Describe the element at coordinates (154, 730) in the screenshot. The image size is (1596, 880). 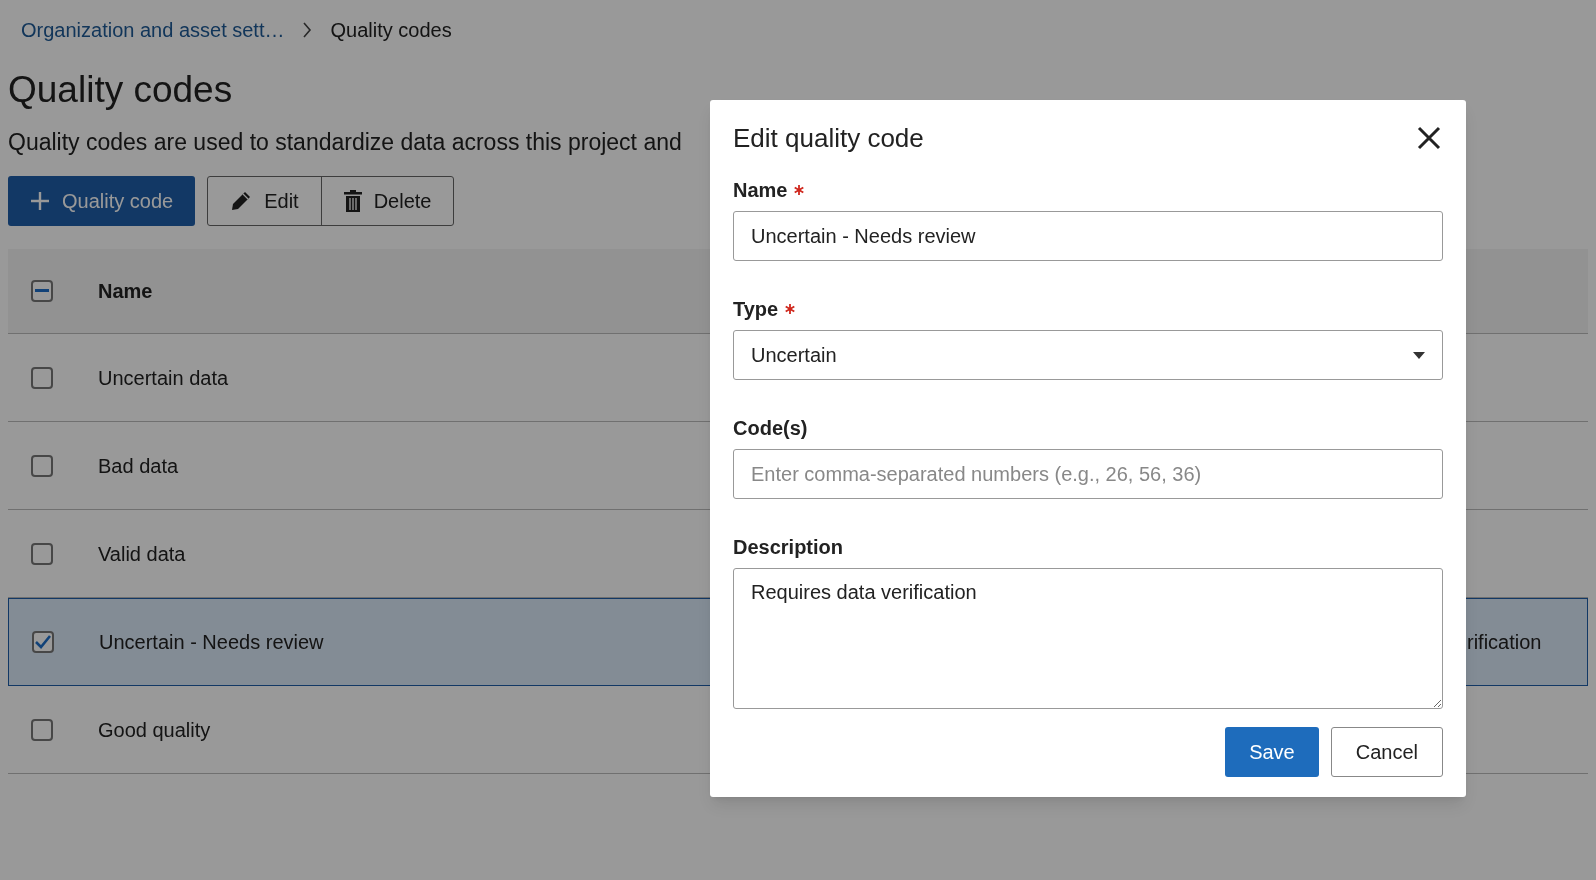
I see `table-cell-text: Good quality` at that location.